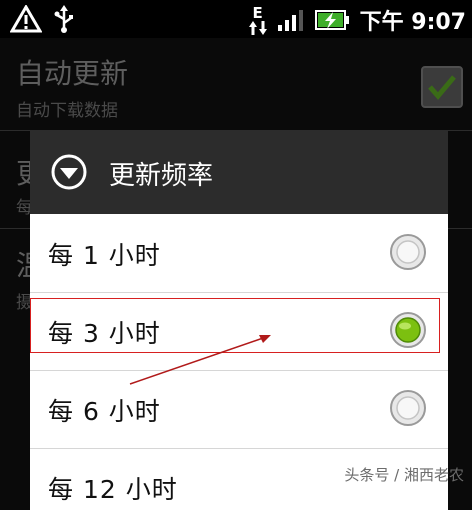 The width and height of the screenshot is (472, 510). Describe the element at coordinates (200, 360) in the screenshot. I see `annotation-arrow` at that location.